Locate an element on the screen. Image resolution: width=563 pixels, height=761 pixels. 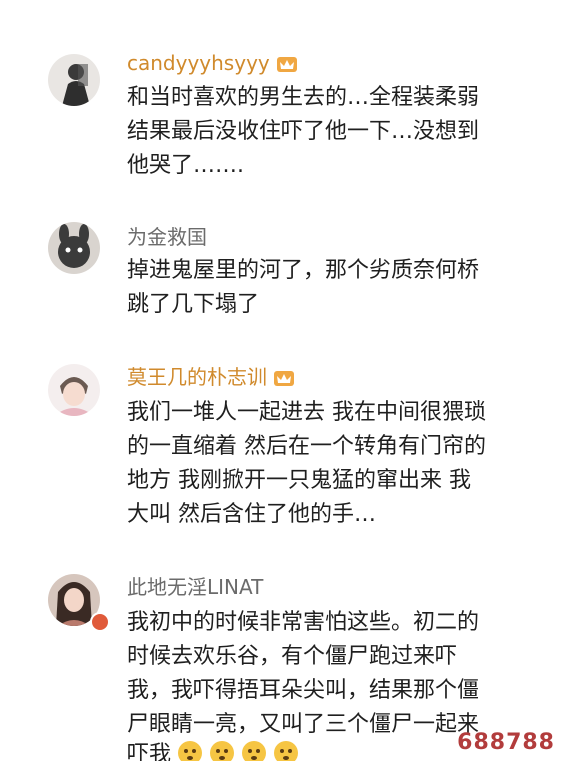
username: 为金救国 is located at coordinates (167, 237).